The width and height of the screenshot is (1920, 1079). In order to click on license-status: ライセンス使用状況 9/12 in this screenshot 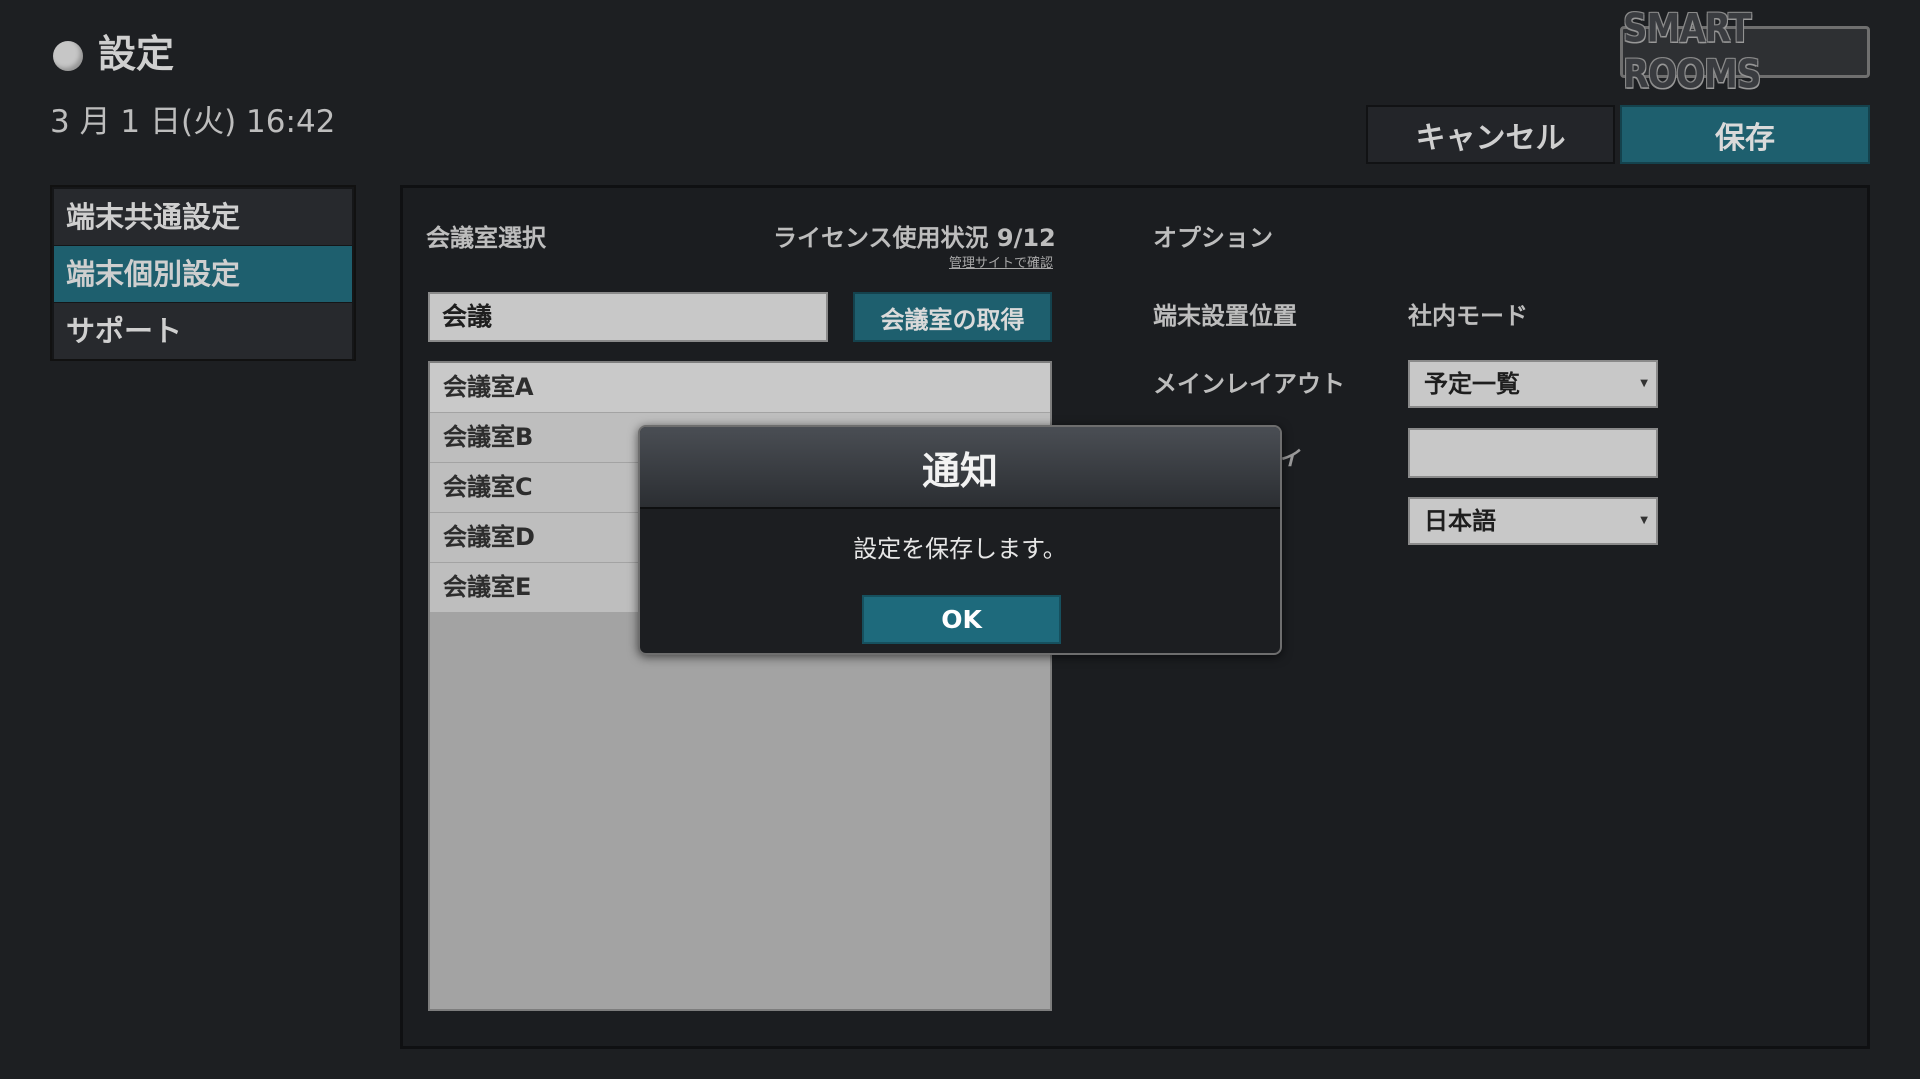, I will do `click(914, 238)`.